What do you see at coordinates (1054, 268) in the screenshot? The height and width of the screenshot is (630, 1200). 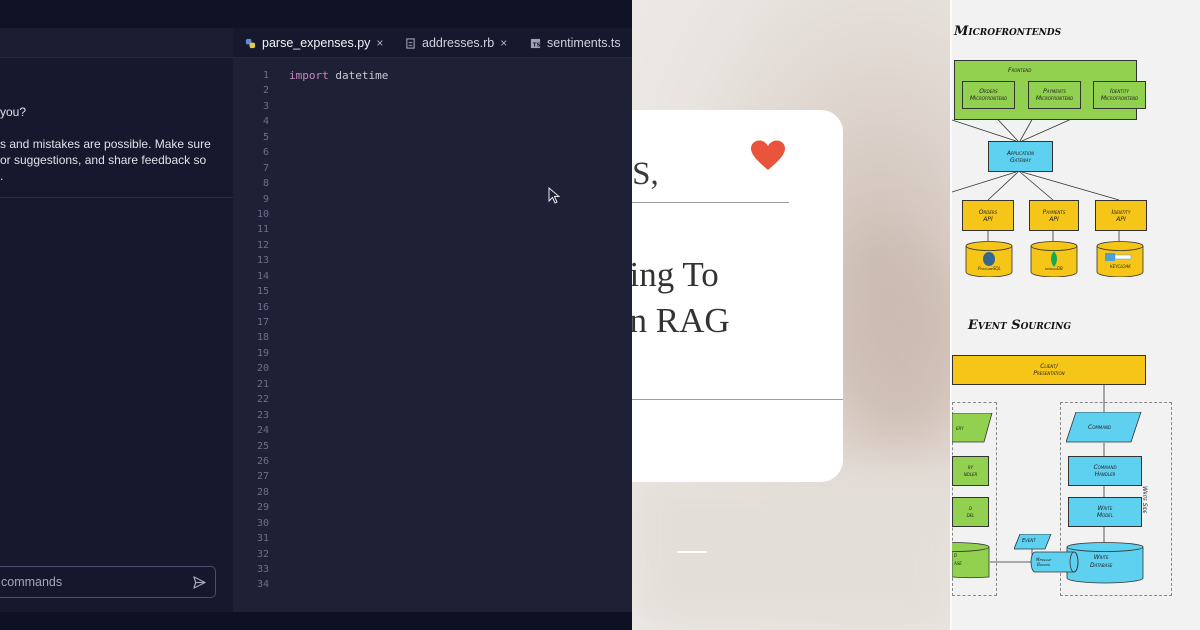 I see `mongodb-label: mongoDB` at bounding box center [1054, 268].